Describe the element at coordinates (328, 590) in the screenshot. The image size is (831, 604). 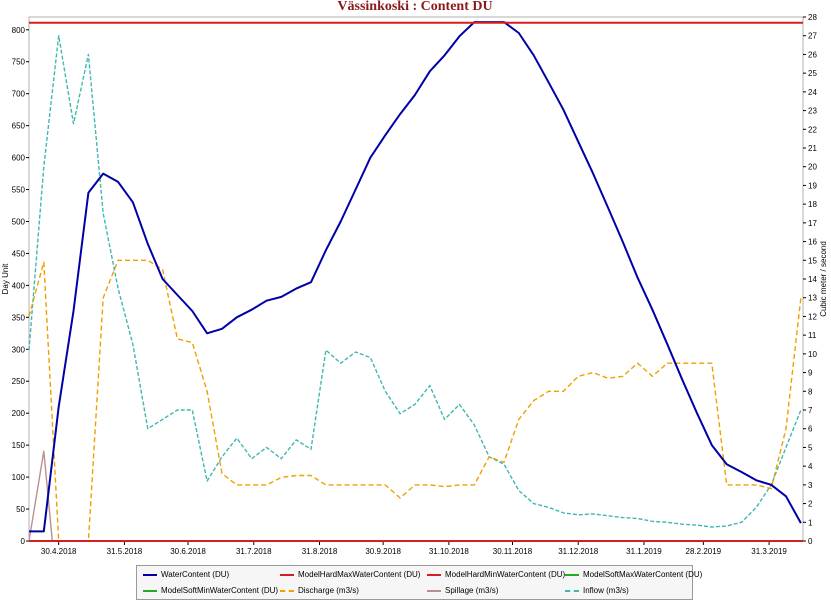
I see `legend-label: Discharge (m3/s)` at that location.